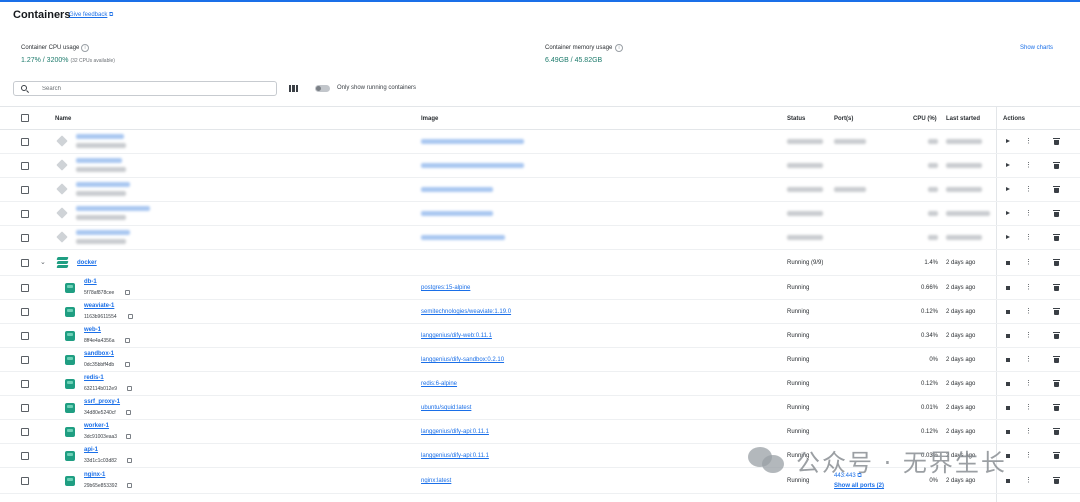  What do you see at coordinates (436, 481) in the screenshot?
I see `image-link: nginx:latest` at bounding box center [436, 481].